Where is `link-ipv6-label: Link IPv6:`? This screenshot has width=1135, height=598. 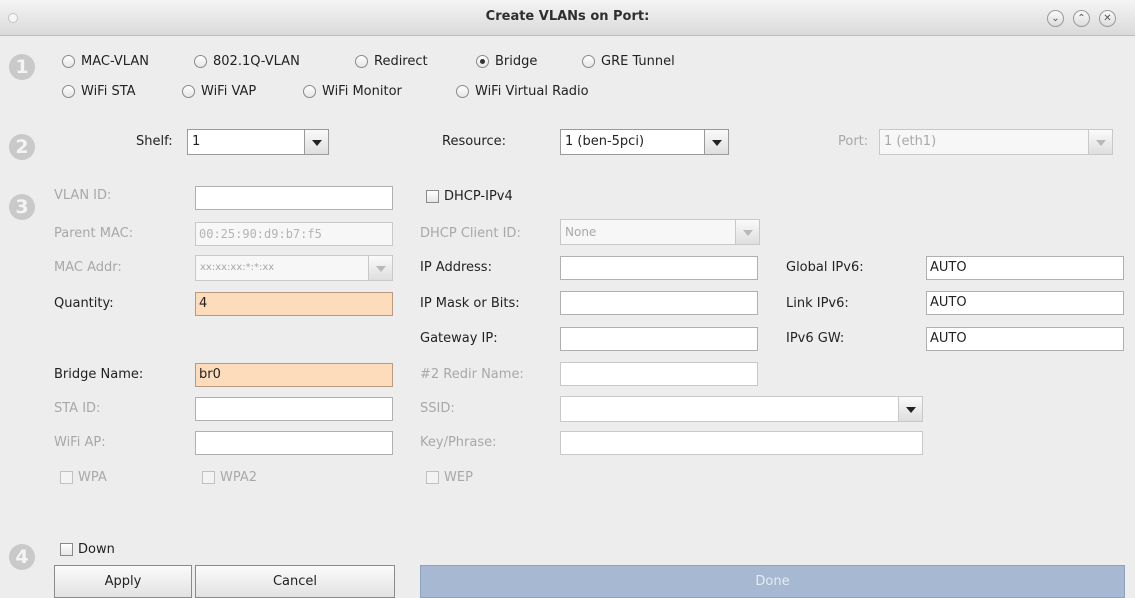 link-ipv6-label: Link IPv6: is located at coordinates (817, 303).